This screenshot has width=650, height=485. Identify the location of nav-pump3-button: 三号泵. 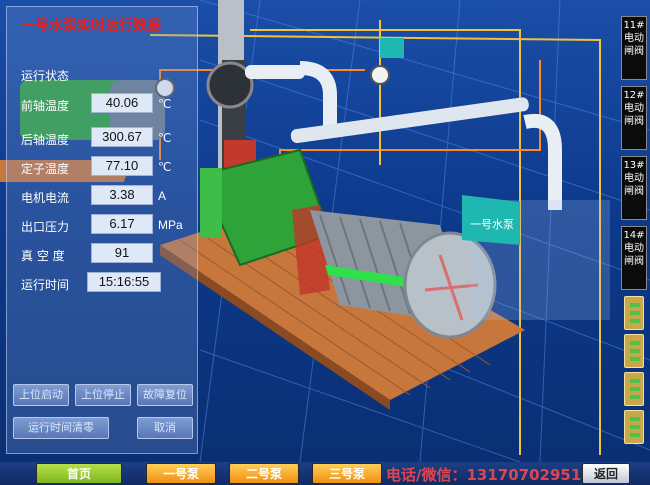
(347, 473).